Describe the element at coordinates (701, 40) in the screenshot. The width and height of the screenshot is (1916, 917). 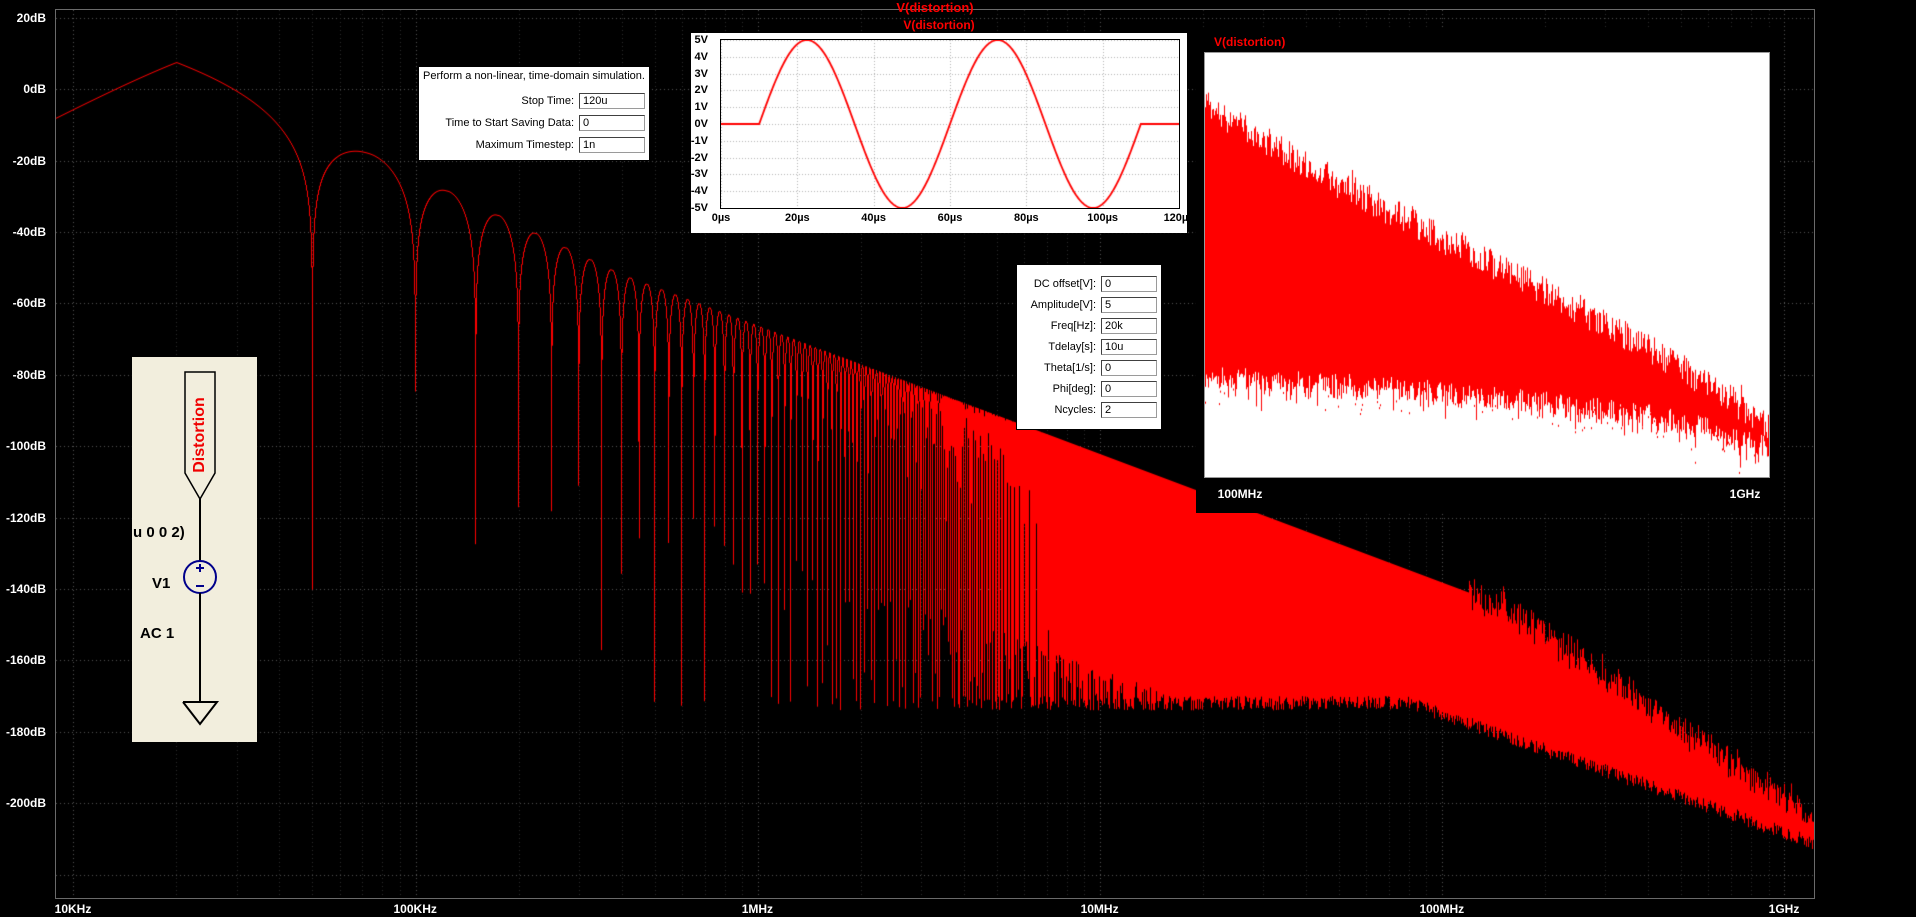
I see `time-y-axis-label: 5V` at that location.